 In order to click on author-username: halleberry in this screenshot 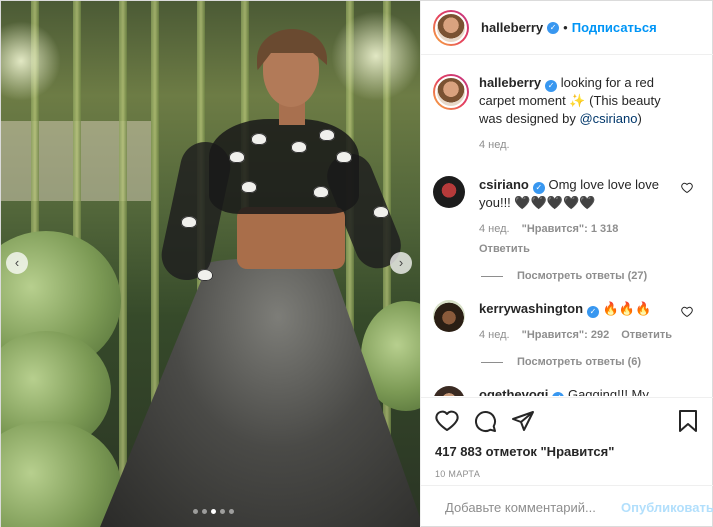, I will do `click(512, 27)`.